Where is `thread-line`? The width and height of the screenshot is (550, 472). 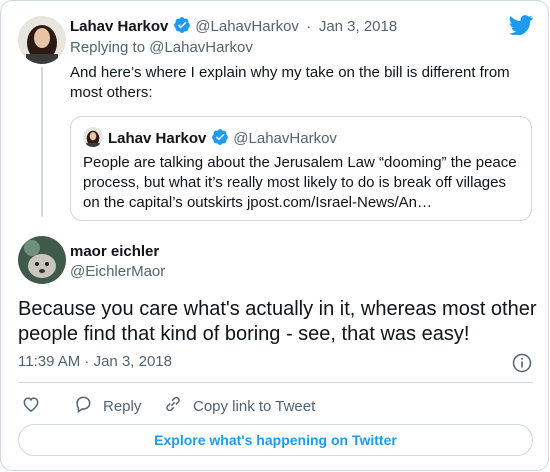
thread-line is located at coordinates (42, 142).